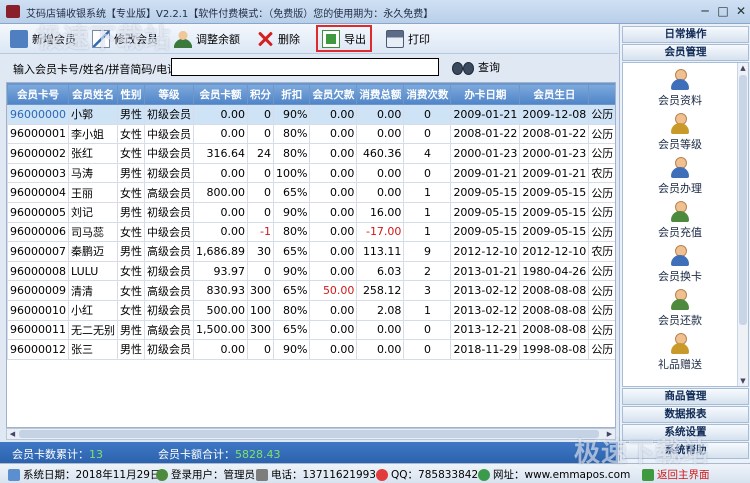 This screenshot has width=750, height=483. What do you see at coordinates (50, 454) in the screenshot?
I see `card-count-label: 会员卡数累计：` at bounding box center [50, 454].